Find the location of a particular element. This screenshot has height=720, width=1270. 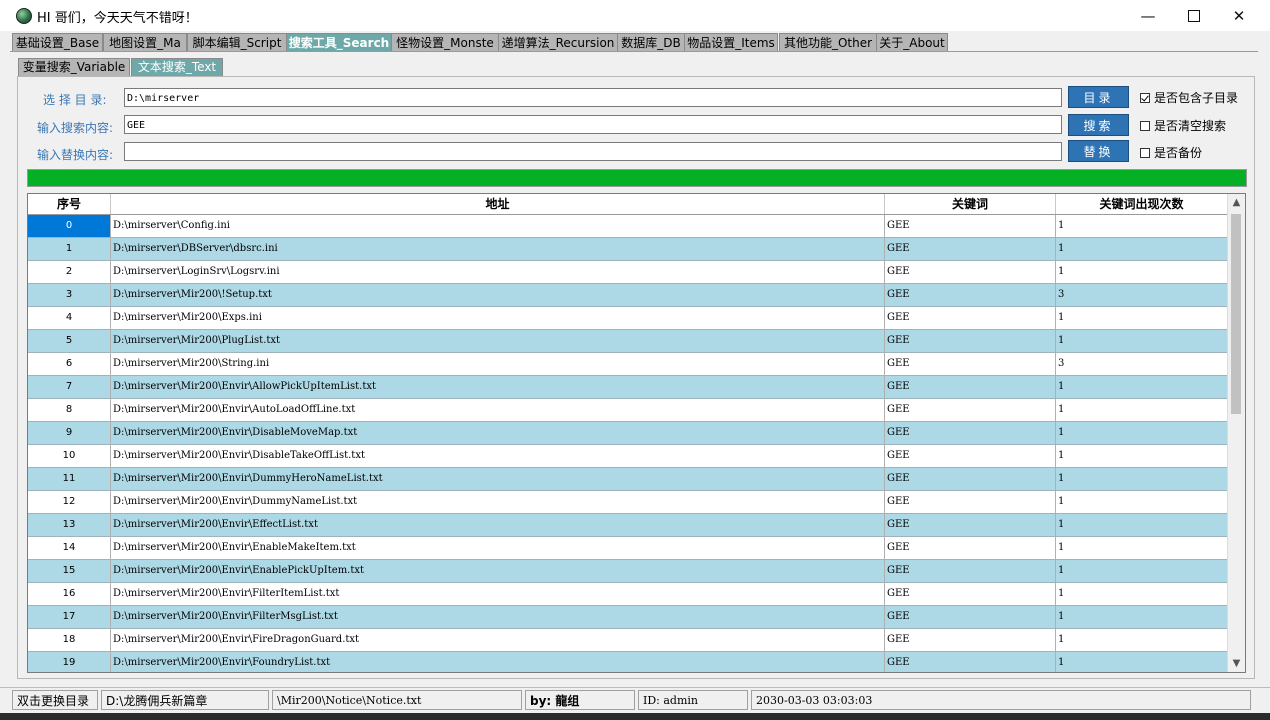

cell-path: D:\mirserver\Mir200\PlugList.txt is located at coordinates (498, 341).